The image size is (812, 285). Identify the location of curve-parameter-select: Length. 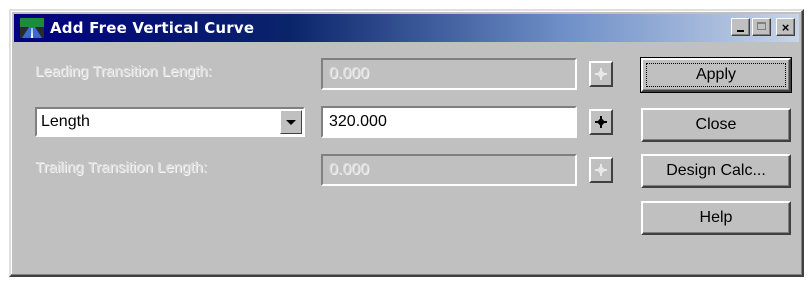
(170, 122).